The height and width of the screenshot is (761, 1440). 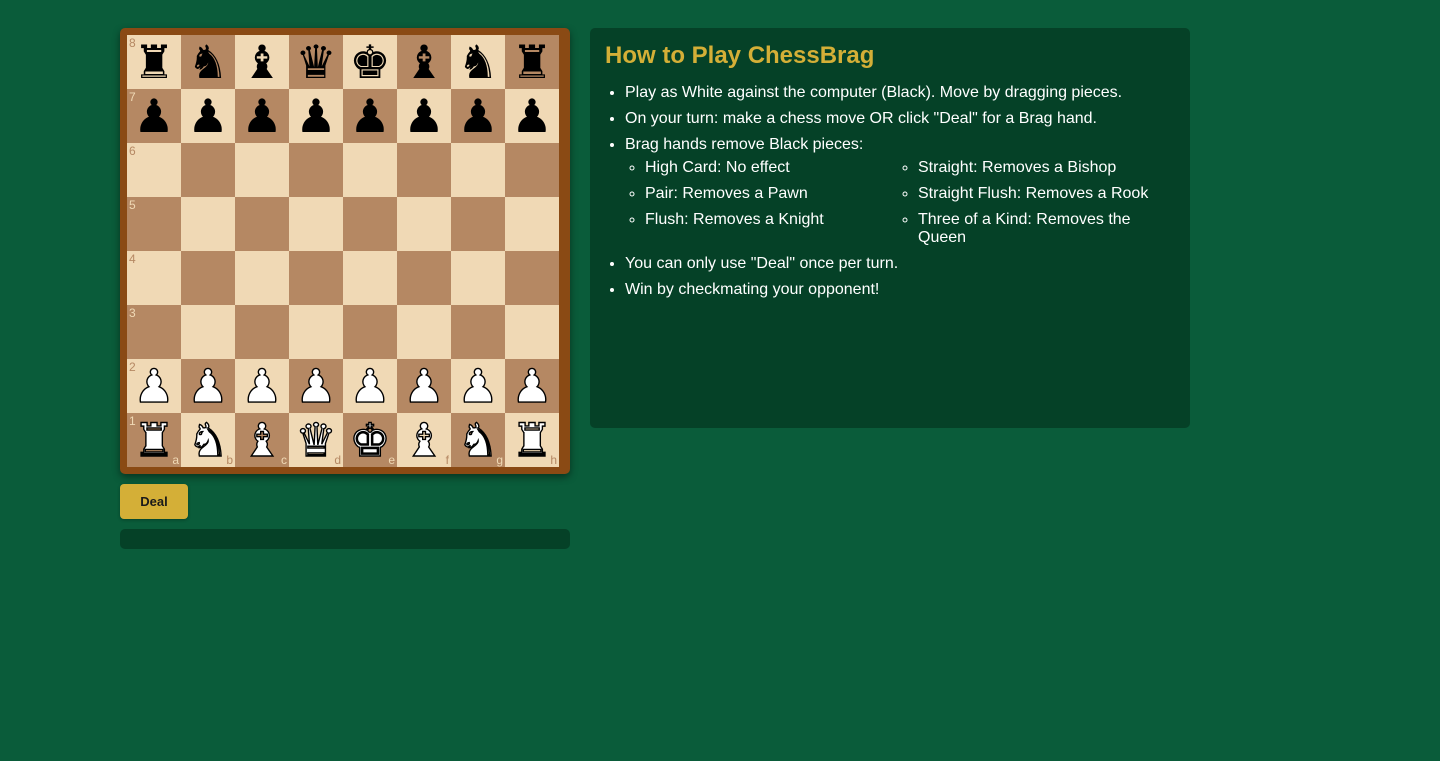 What do you see at coordinates (154, 224) in the screenshot?
I see `square-a5: 5` at bounding box center [154, 224].